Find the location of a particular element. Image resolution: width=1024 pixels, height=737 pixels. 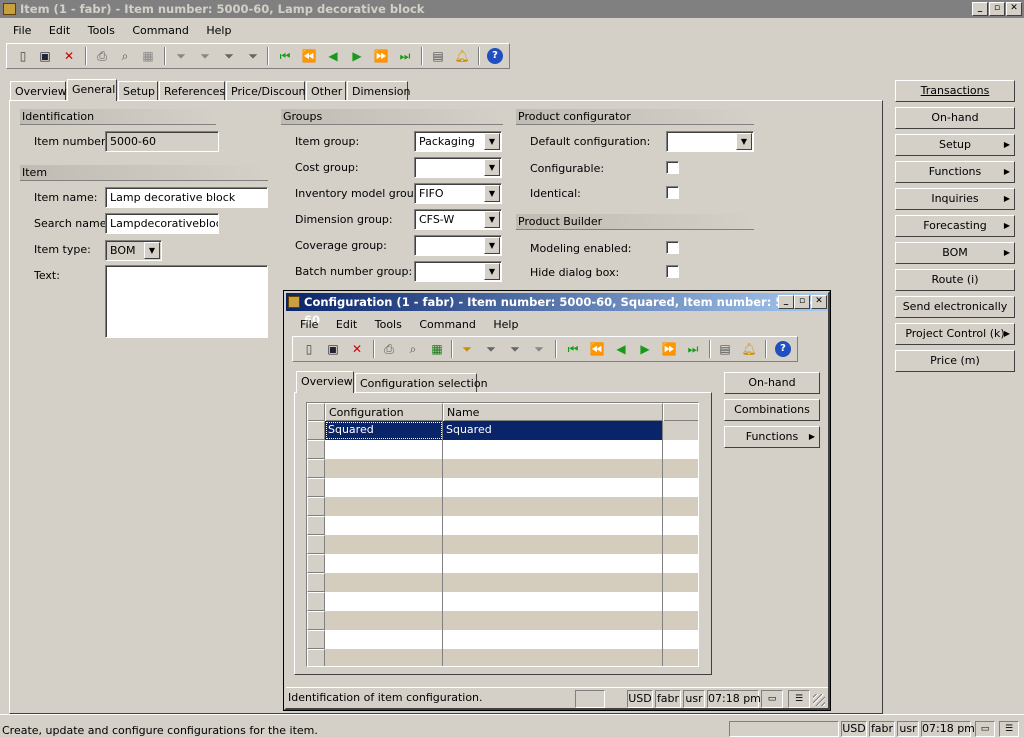

dialog-close-button: ✕ is located at coordinates (819, 302).